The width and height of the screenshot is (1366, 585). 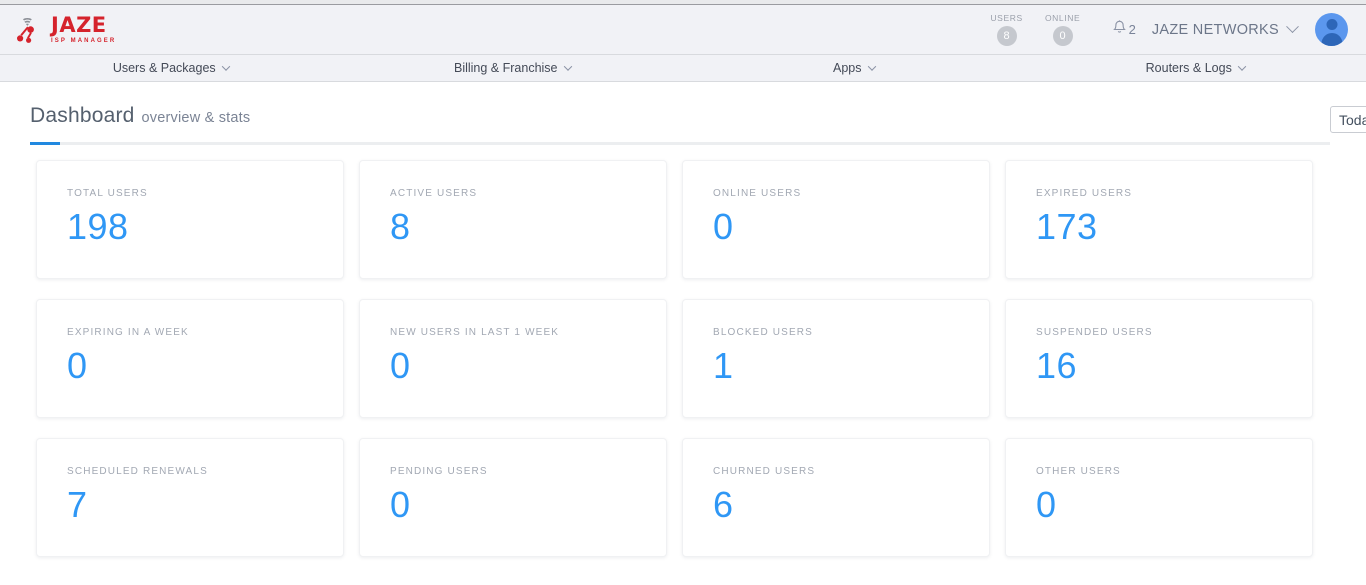 I want to click on notifications-button: 2, so click(x=1124, y=29).